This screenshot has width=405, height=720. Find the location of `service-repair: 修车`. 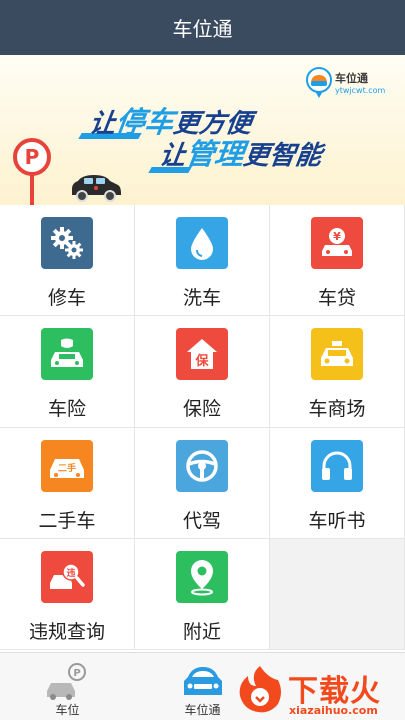

service-repair: 修车 is located at coordinates (67, 261).